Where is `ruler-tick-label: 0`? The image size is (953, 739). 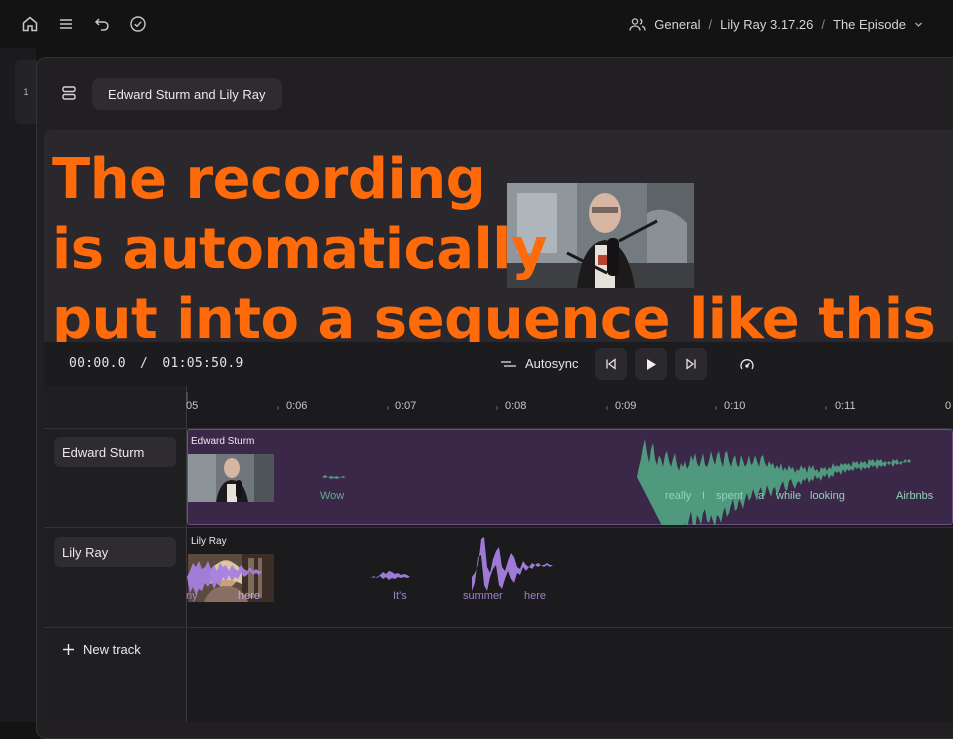
ruler-tick-label: 0 is located at coordinates (948, 406).